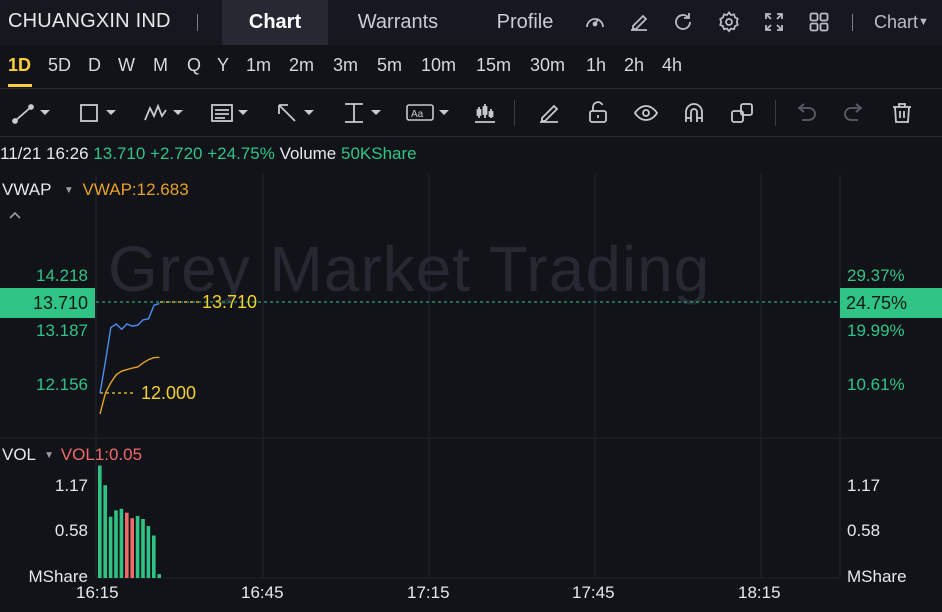 This screenshot has height=612, width=942. I want to click on time-tick: 16:45, so click(262, 592).